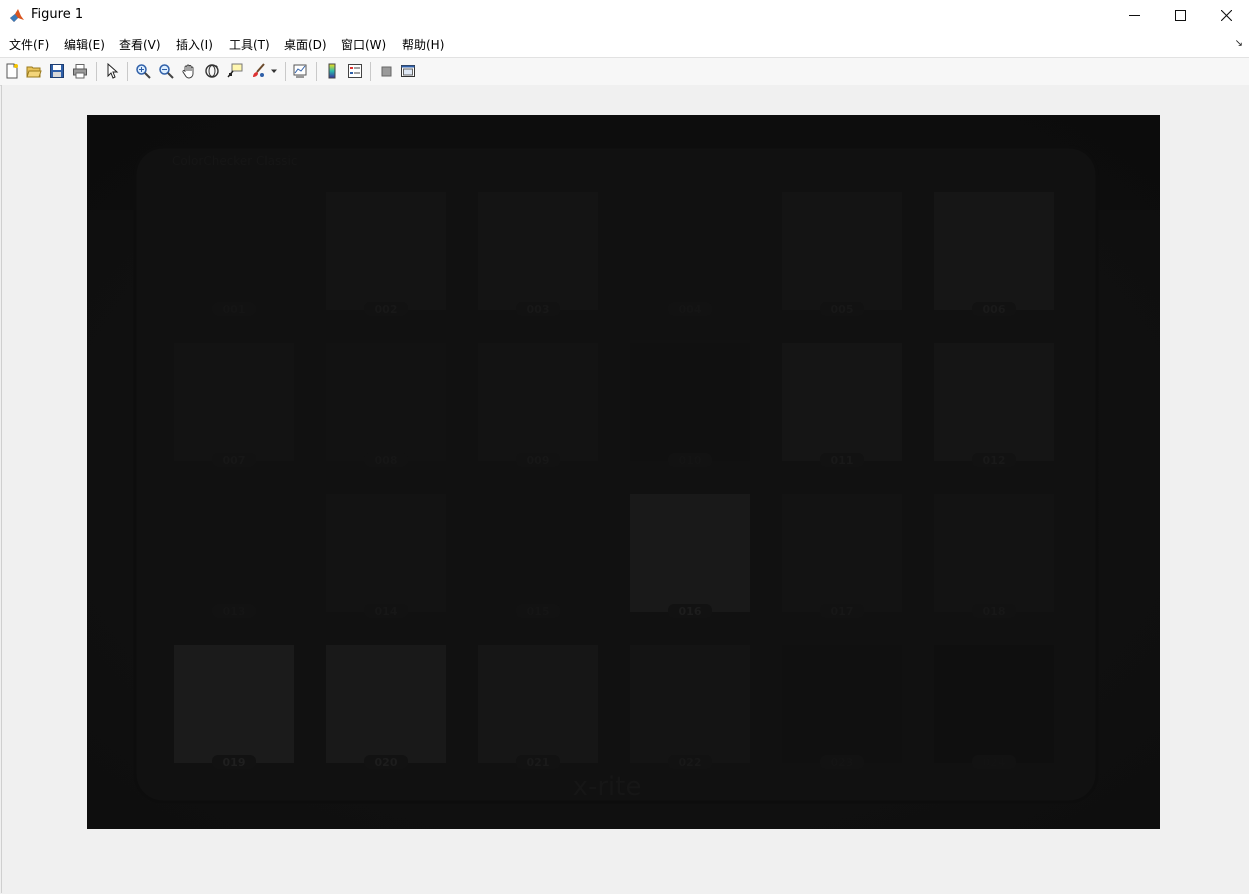 This screenshot has height=894, width=1249. Describe the element at coordinates (194, 44) in the screenshot. I see `menu-insert: 插入(I)` at that location.